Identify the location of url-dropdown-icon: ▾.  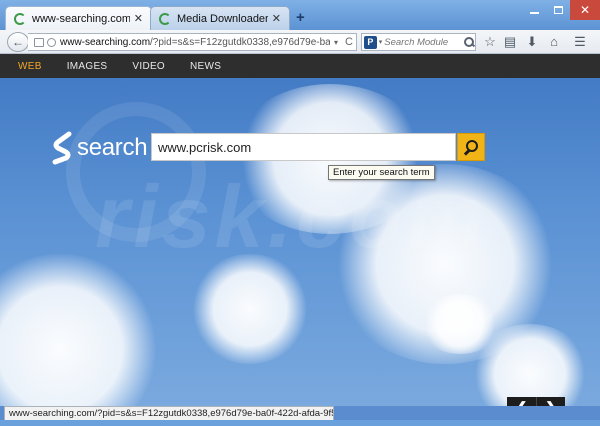
(336, 42).